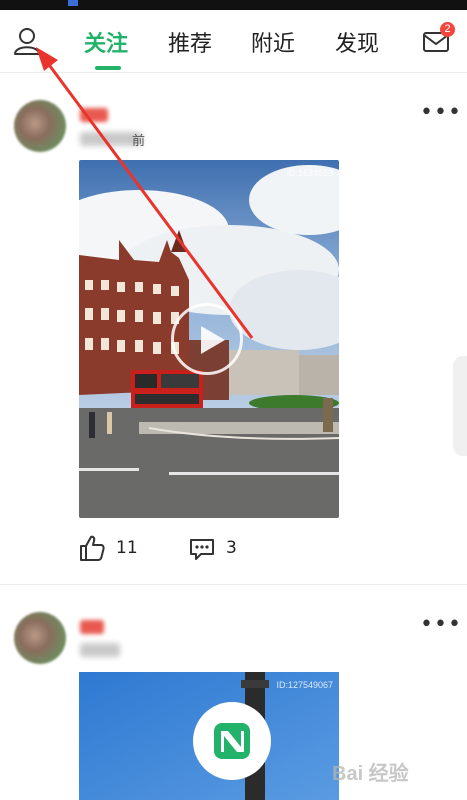 The width and height of the screenshot is (467, 800). I want to click on top-nav: 关注 推荐 附近 发现 2, so click(233, 41).